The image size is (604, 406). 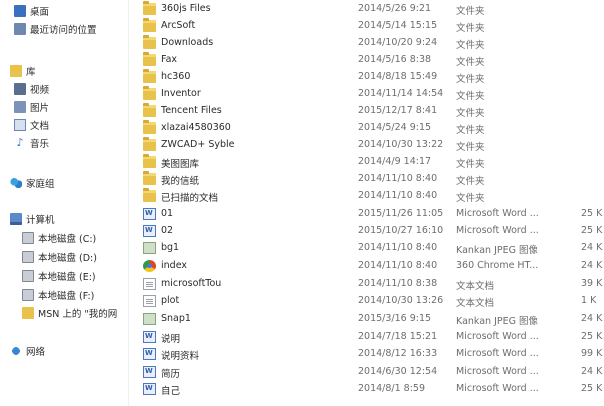 I want to click on nav-item-music: ♪ 音乐, so click(x=24, y=143).